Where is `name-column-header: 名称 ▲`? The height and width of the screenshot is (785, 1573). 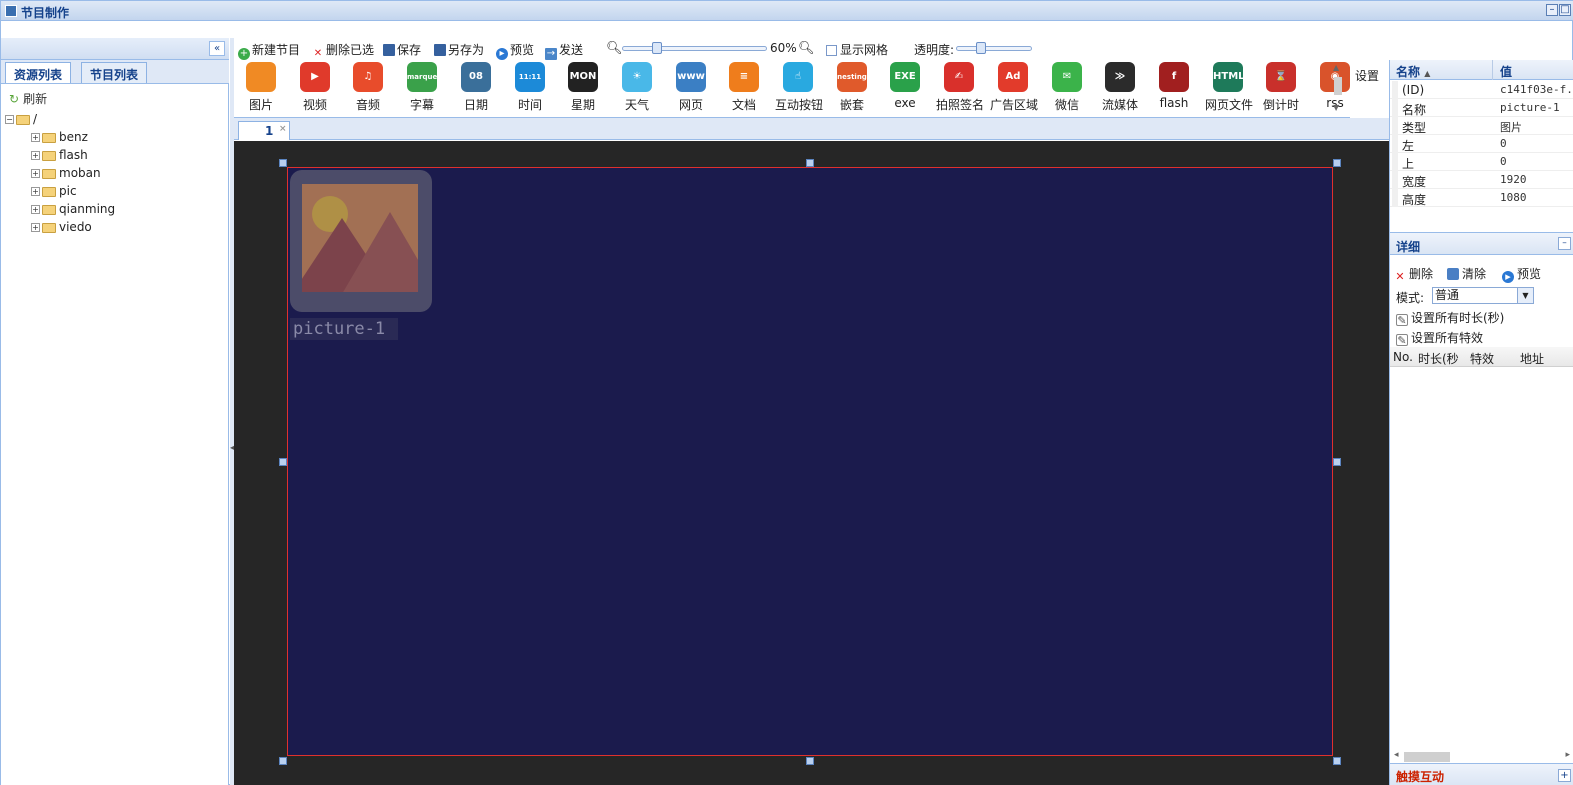 name-column-header: 名称 ▲ is located at coordinates (1413, 71).